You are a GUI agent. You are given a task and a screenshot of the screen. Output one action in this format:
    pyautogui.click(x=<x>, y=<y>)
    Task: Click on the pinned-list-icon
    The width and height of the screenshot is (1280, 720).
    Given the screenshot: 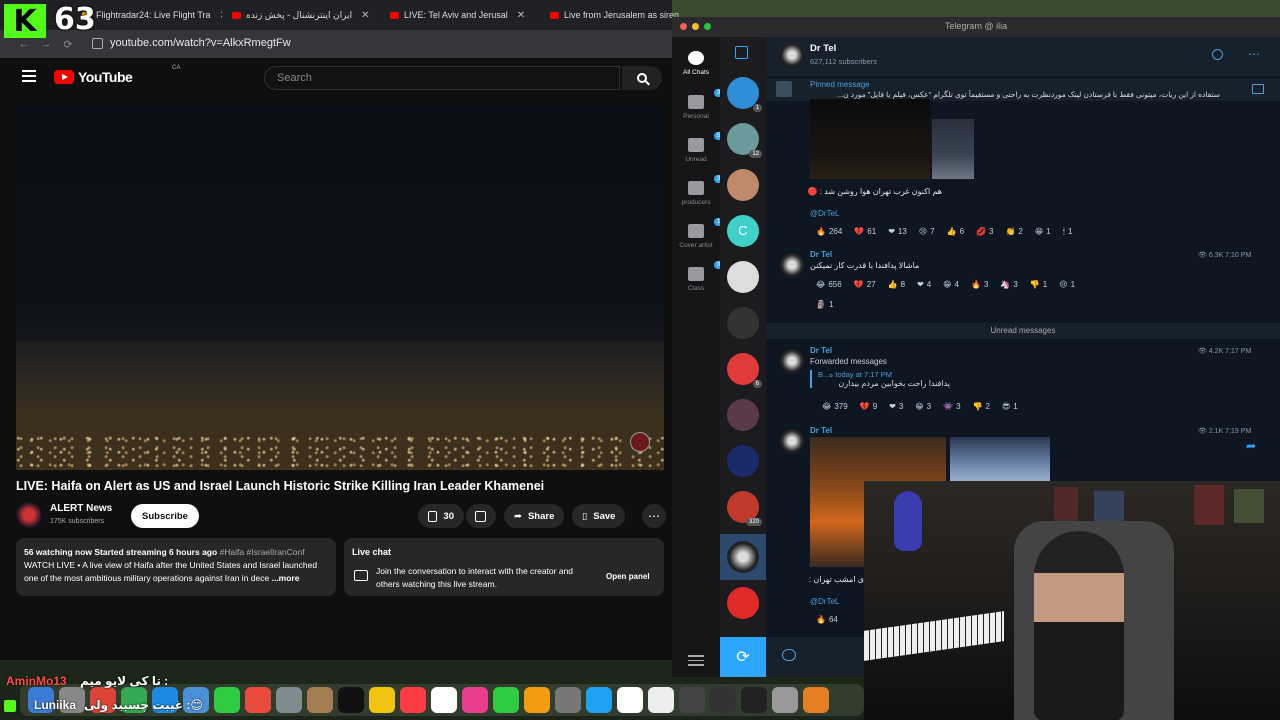 What is the action you would take?
    pyautogui.click(x=1258, y=89)
    